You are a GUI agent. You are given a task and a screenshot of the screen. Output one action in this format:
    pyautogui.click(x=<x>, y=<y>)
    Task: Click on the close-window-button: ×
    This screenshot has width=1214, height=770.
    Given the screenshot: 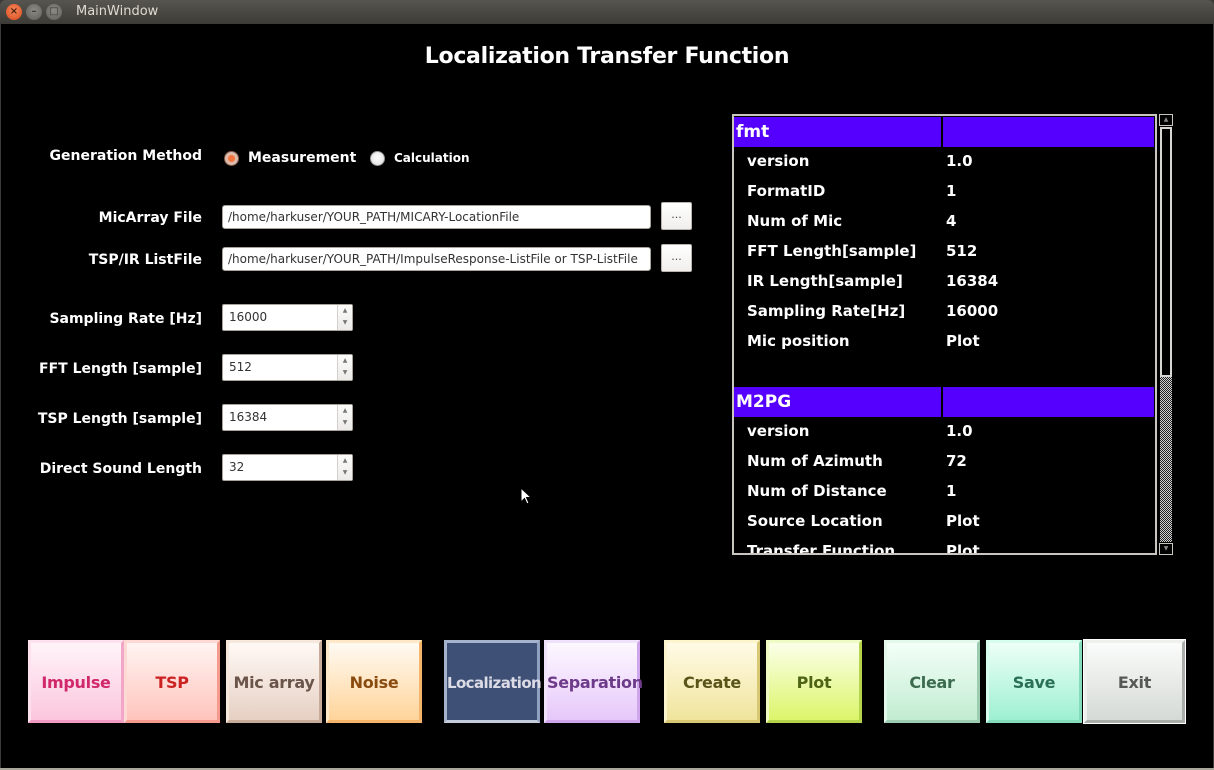 What is the action you would take?
    pyautogui.click(x=14, y=12)
    